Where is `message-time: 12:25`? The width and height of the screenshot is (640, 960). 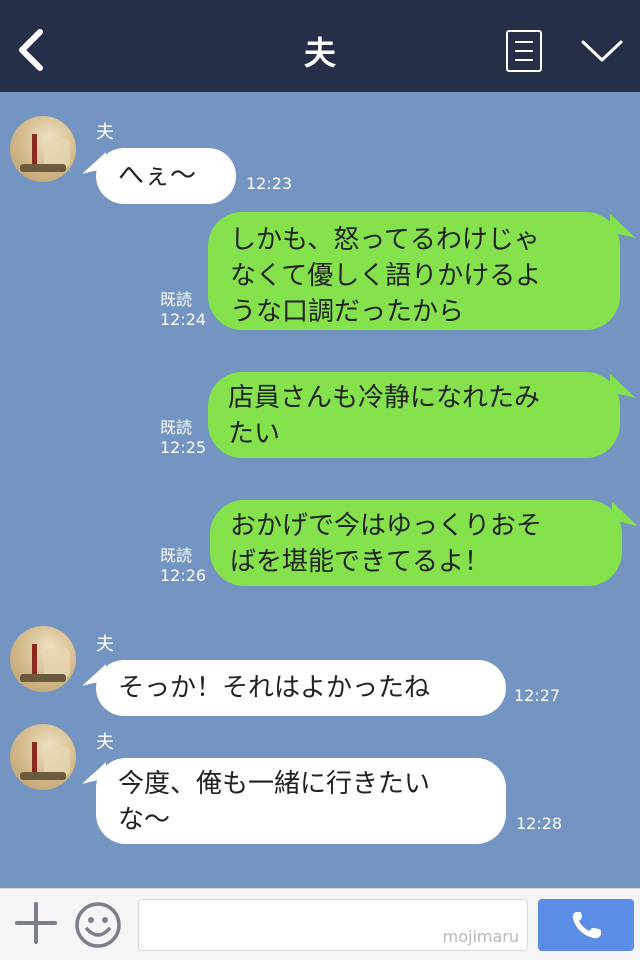
message-time: 12:25 is located at coordinates (183, 447).